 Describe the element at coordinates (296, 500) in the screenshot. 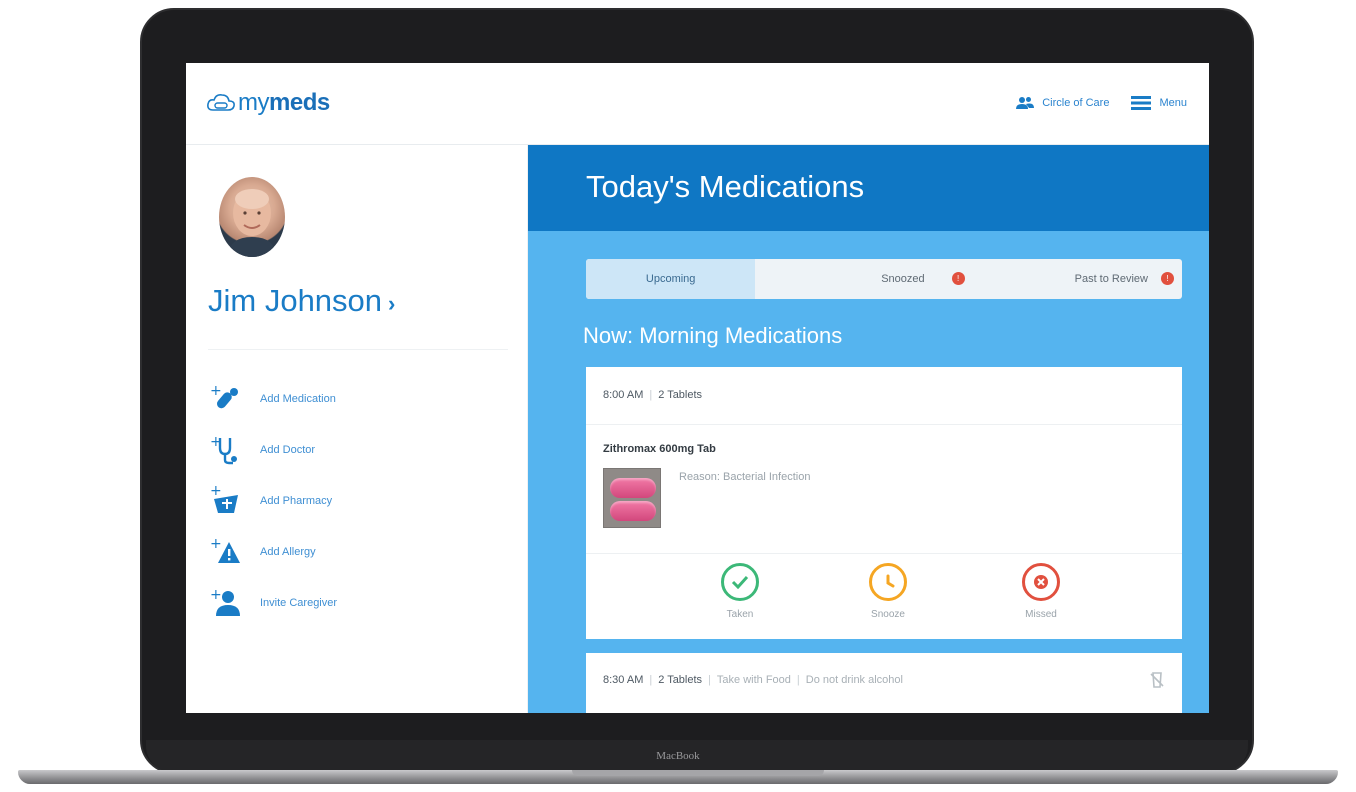

I see `sidebar-item-label: Add Pharmacy` at that location.